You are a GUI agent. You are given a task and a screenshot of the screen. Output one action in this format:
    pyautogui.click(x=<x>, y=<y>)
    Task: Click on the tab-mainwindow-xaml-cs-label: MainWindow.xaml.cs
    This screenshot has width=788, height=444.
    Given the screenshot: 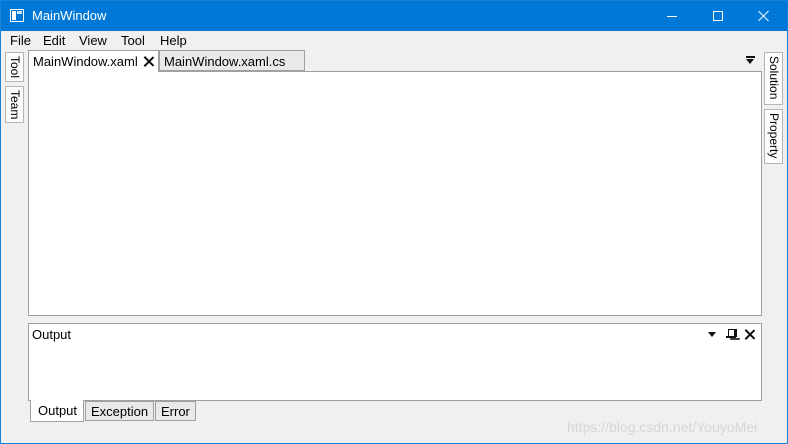 What is the action you would take?
    pyautogui.click(x=225, y=61)
    